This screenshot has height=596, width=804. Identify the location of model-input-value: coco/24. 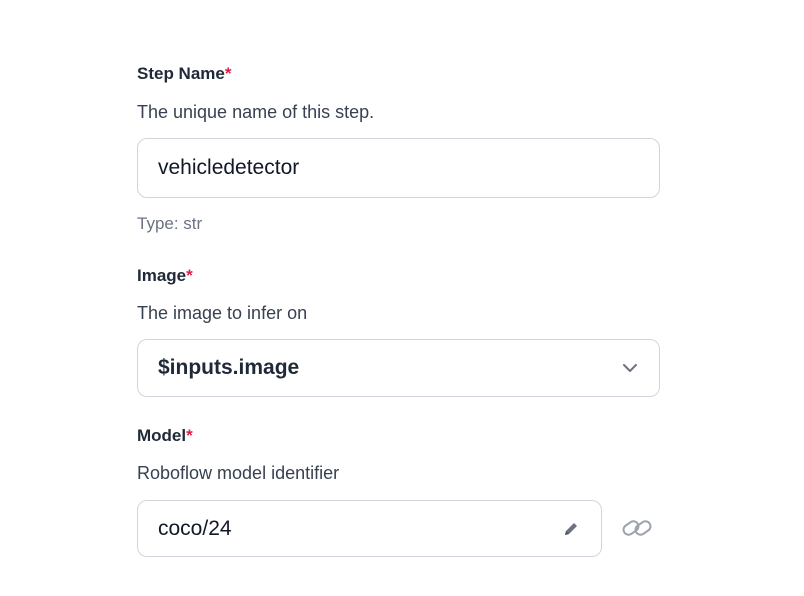
(195, 528).